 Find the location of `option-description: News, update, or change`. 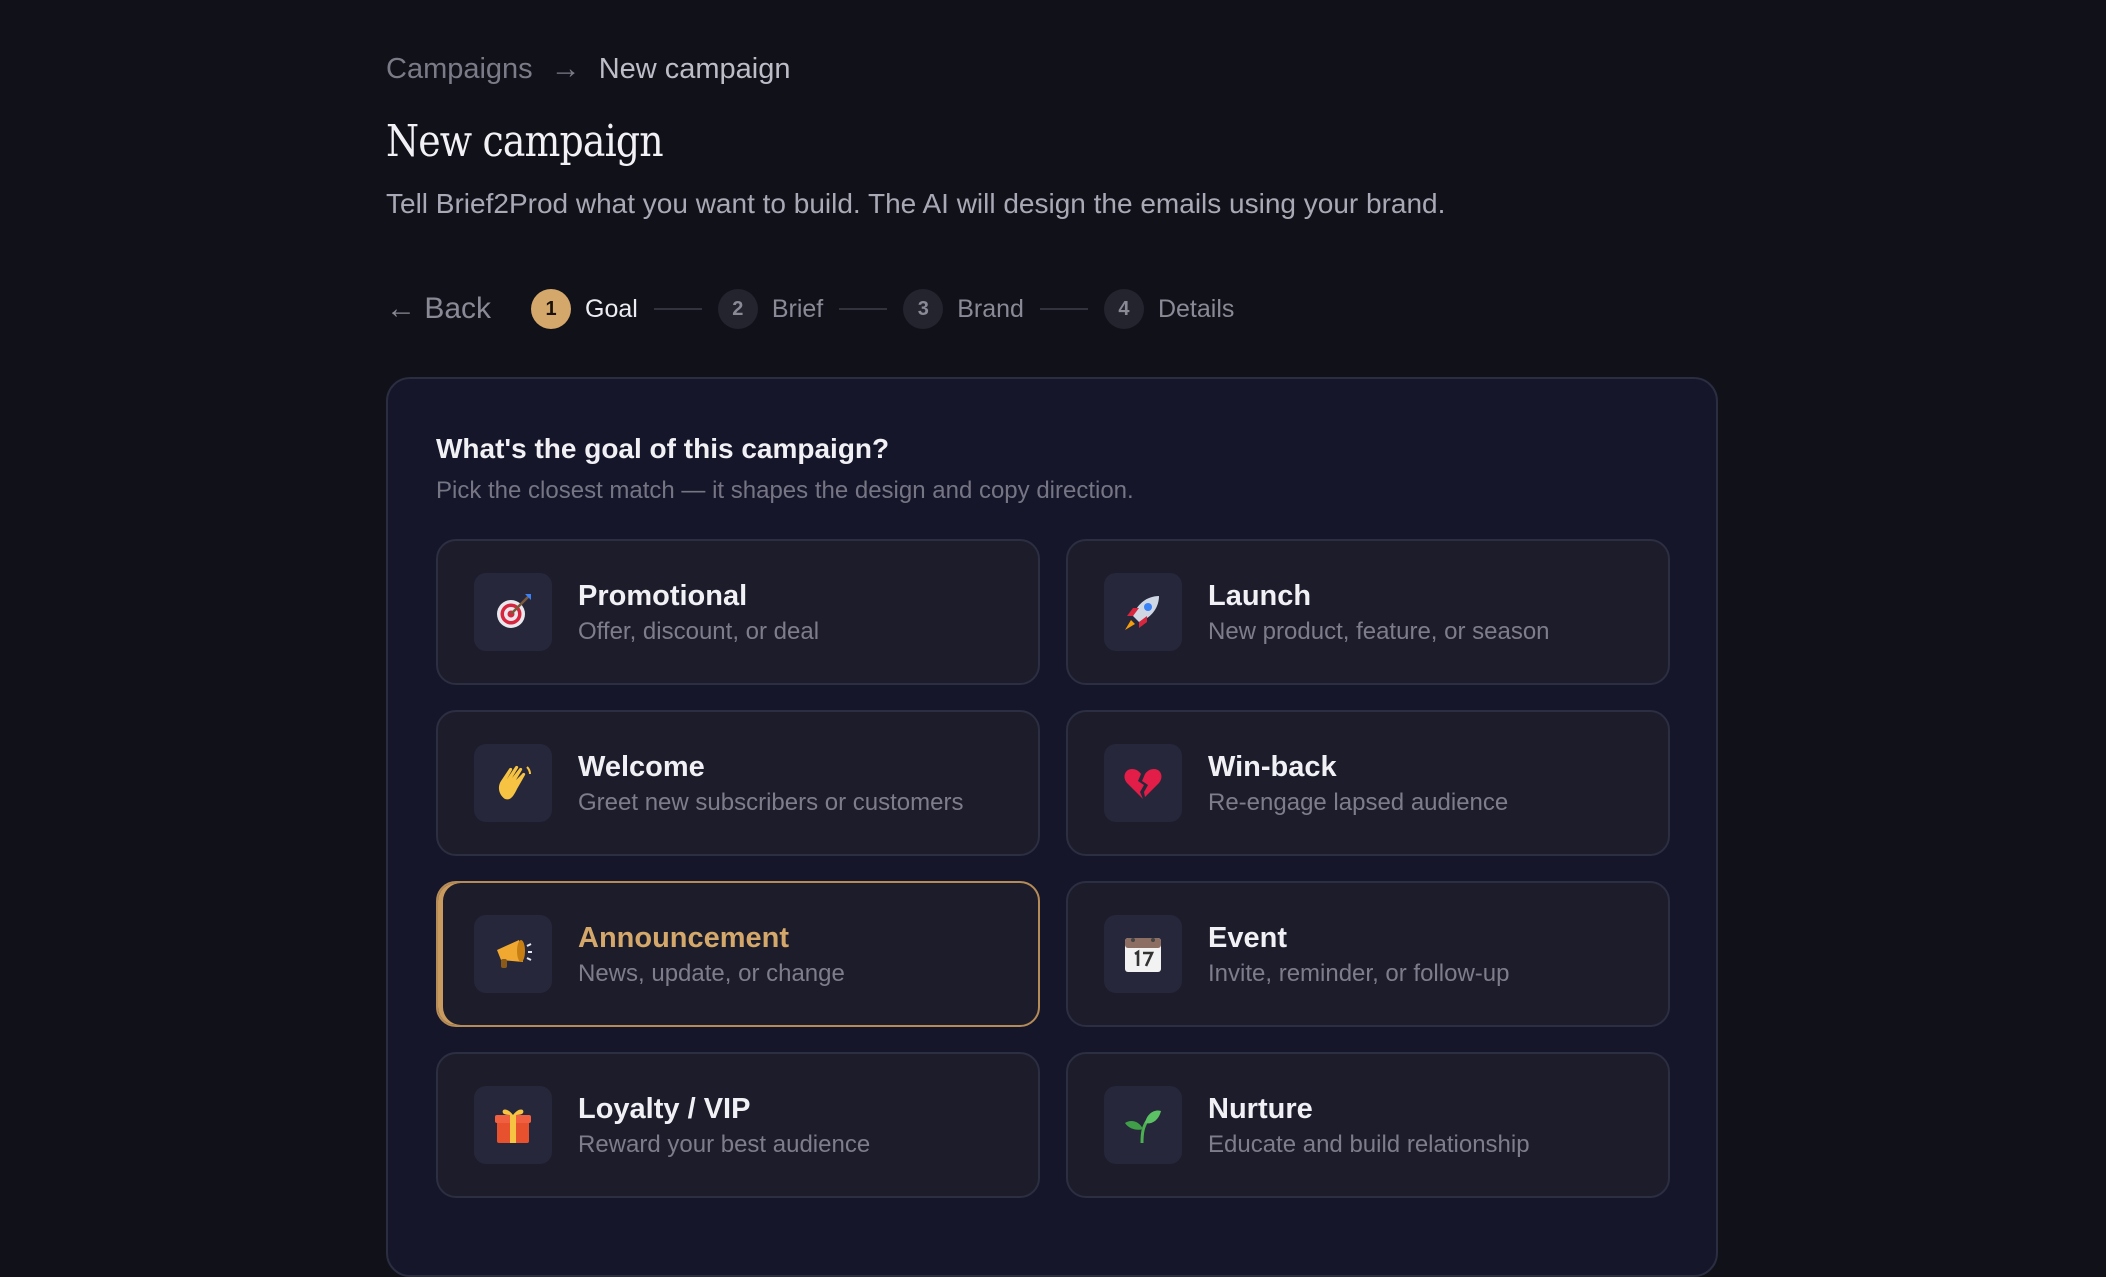

option-description: News, update, or change is located at coordinates (711, 973).